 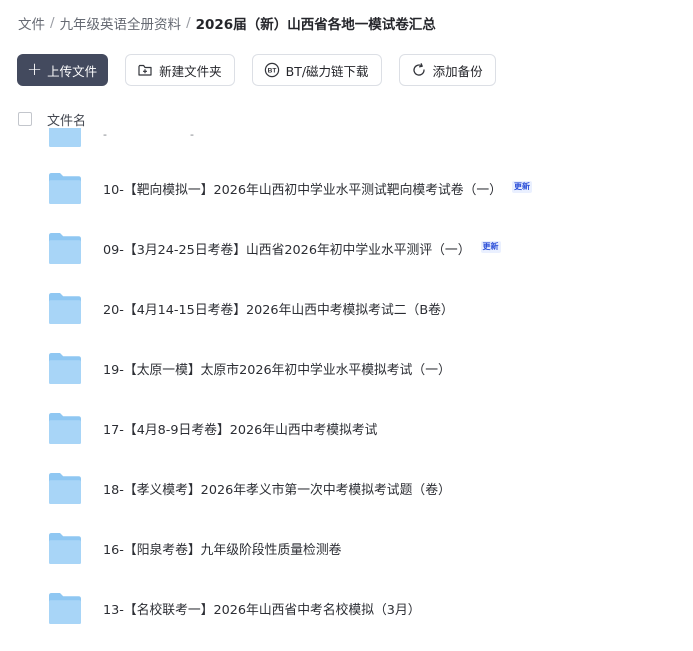 What do you see at coordinates (145, 70) in the screenshot?
I see `new-folder-icon` at bounding box center [145, 70].